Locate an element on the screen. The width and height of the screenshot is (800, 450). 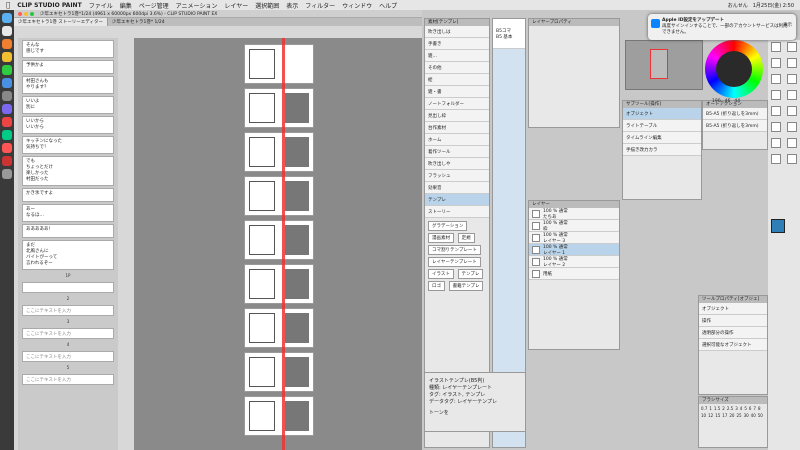
airbrush-icon is located at coordinates (776, 111).